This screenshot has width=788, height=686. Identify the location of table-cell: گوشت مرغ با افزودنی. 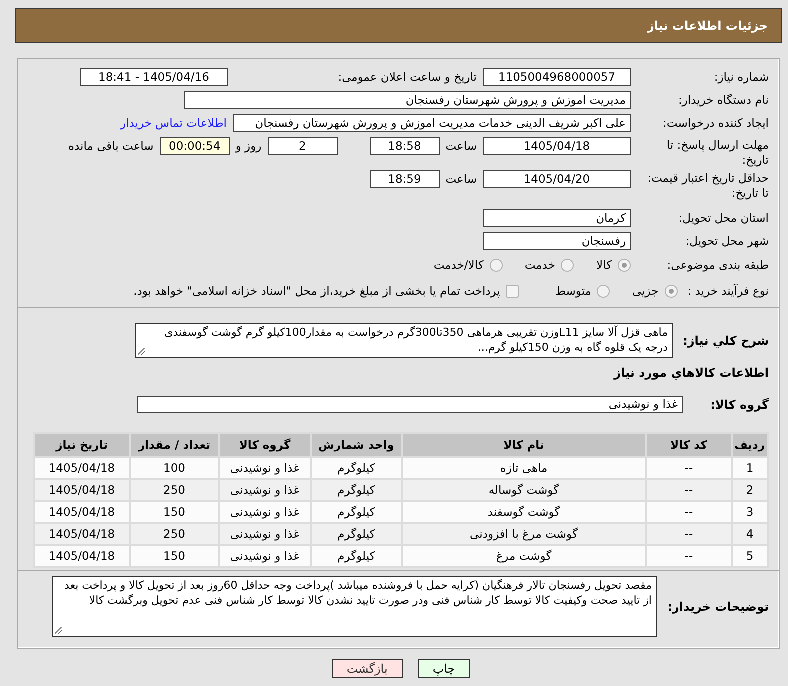
(524, 534).